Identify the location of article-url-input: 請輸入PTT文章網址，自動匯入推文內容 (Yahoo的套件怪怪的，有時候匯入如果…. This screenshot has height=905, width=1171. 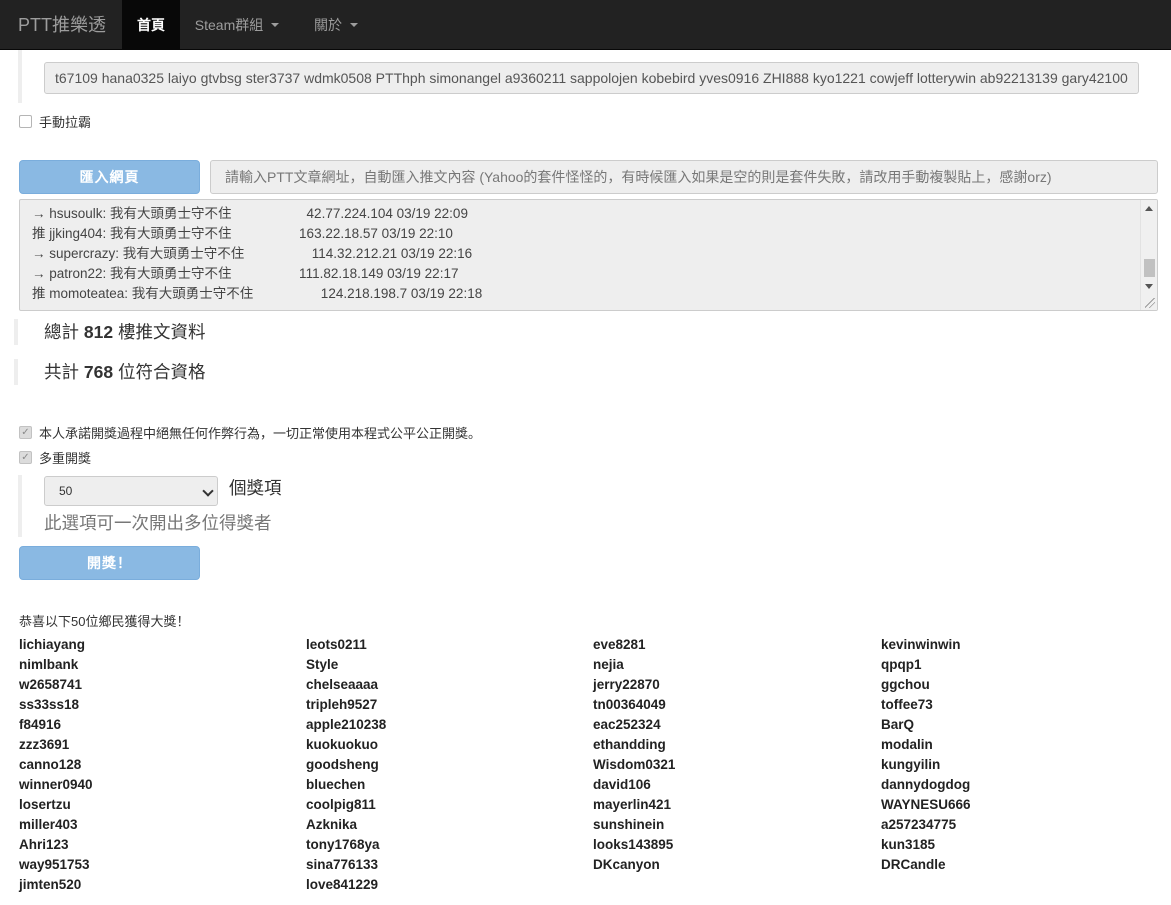
(684, 177).